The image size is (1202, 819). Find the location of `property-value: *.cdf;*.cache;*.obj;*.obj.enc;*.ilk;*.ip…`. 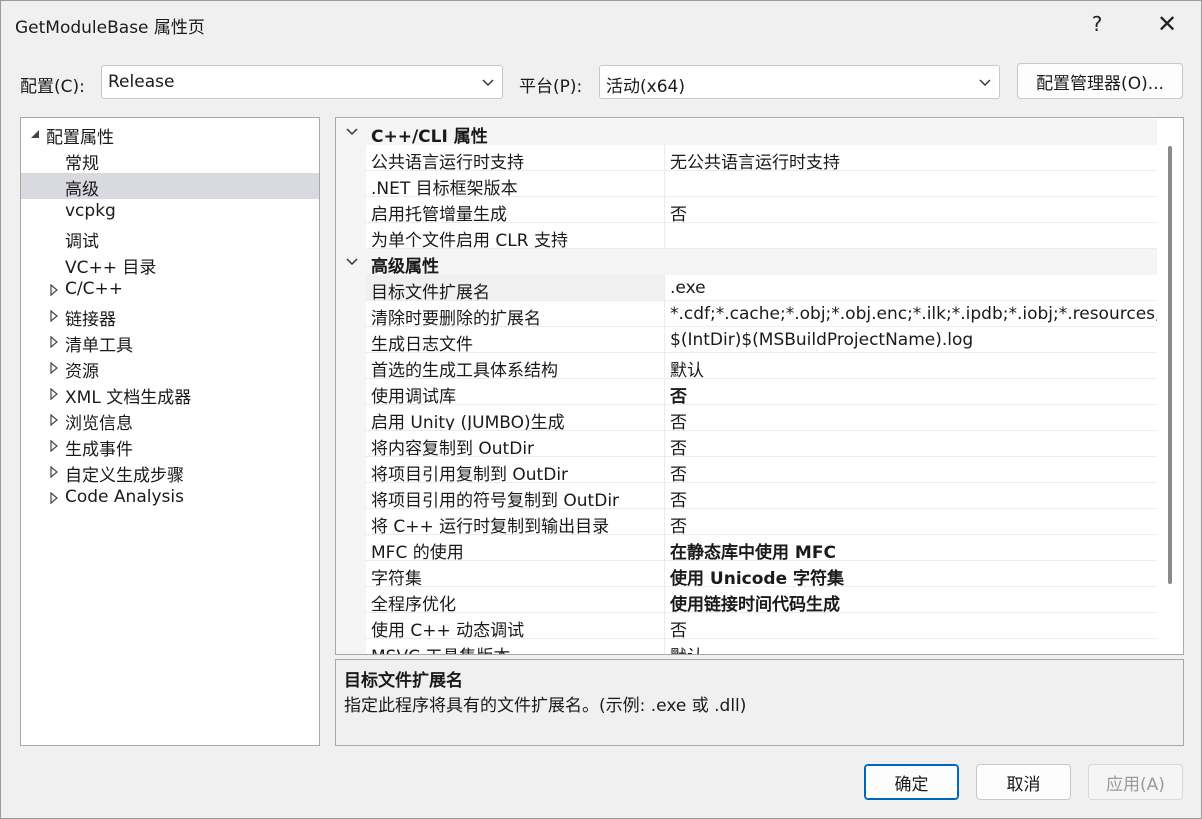

property-value: *.cdf;*.cache;*.obj;*.obj.enc;*.ilk;*.ip… is located at coordinates (910, 314).